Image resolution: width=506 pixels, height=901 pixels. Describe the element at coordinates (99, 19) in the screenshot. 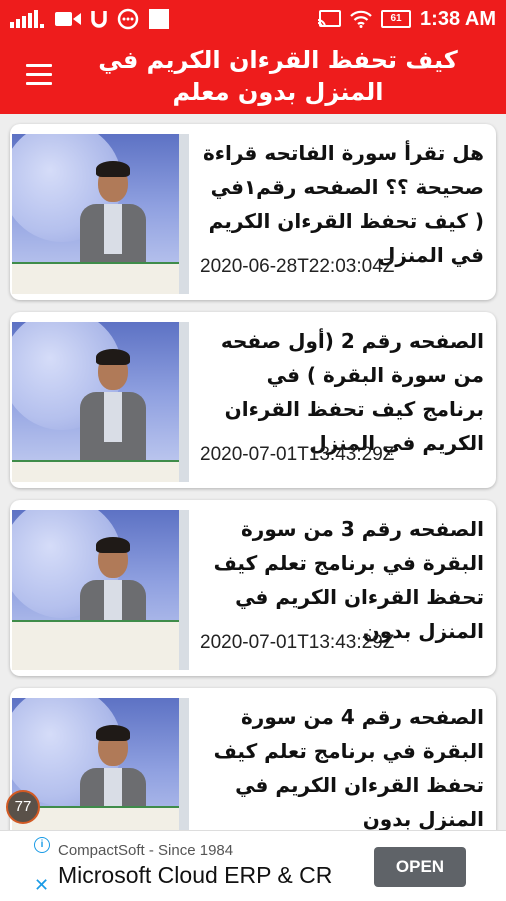

I see `u-icon` at that location.